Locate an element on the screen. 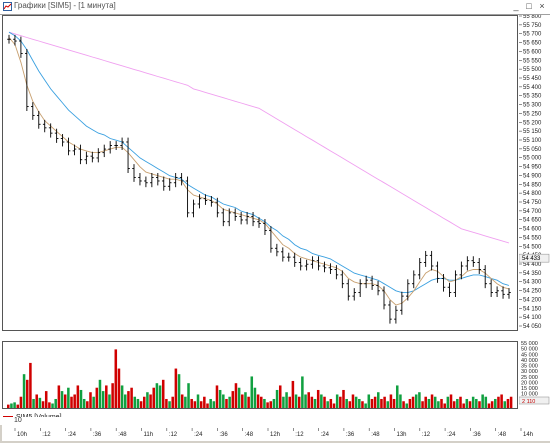  time-tick-label: 14h is located at coordinates (528, 435).